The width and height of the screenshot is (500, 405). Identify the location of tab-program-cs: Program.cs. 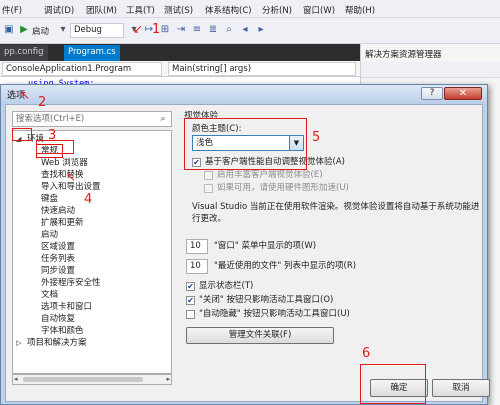
(92, 53).